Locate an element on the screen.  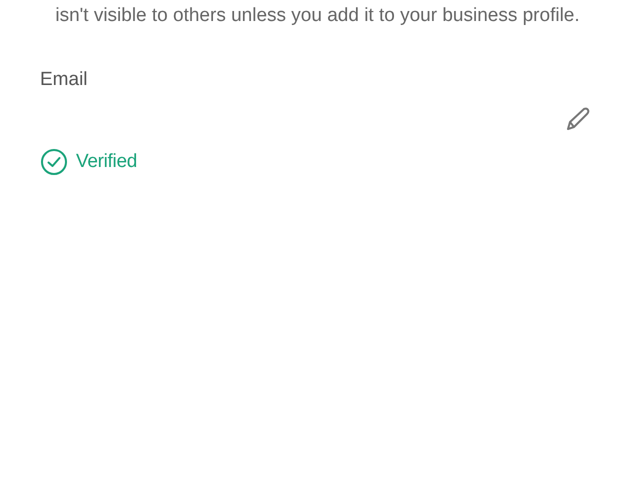
status-text: Verified is located at coordinates (106, 162).